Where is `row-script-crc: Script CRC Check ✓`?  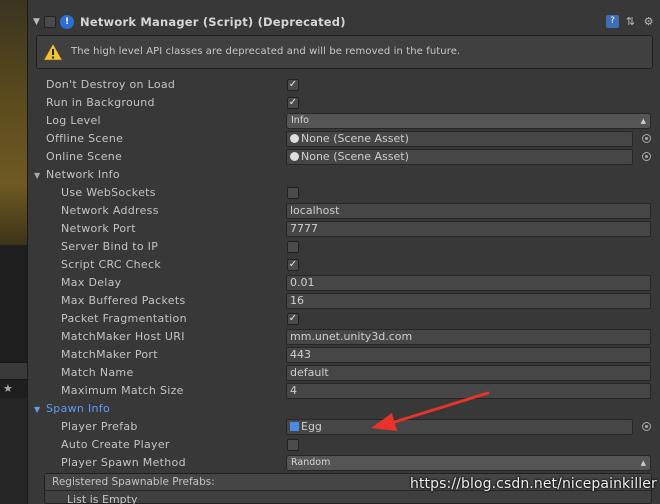
row-script-crc: Script CRC Check ✓ is located at coordinates (344, 265).